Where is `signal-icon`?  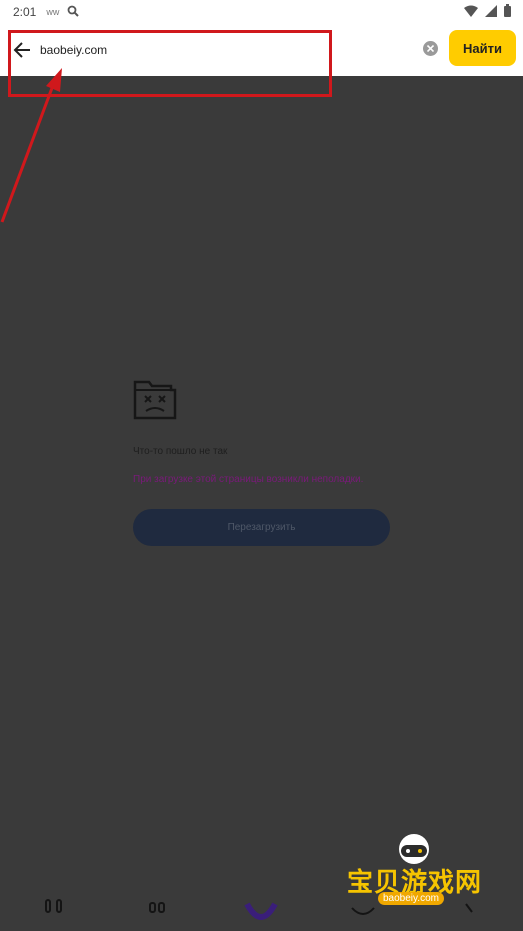
signal-icon is located at coordinates (491, 12).